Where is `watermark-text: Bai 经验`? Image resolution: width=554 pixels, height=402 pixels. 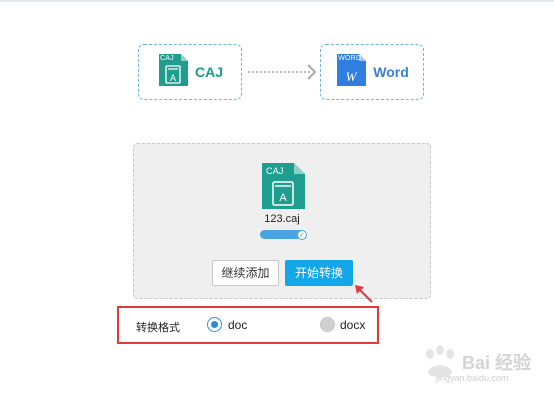 watermark-text: Bai 经验 is located at coordinates (497, 363).